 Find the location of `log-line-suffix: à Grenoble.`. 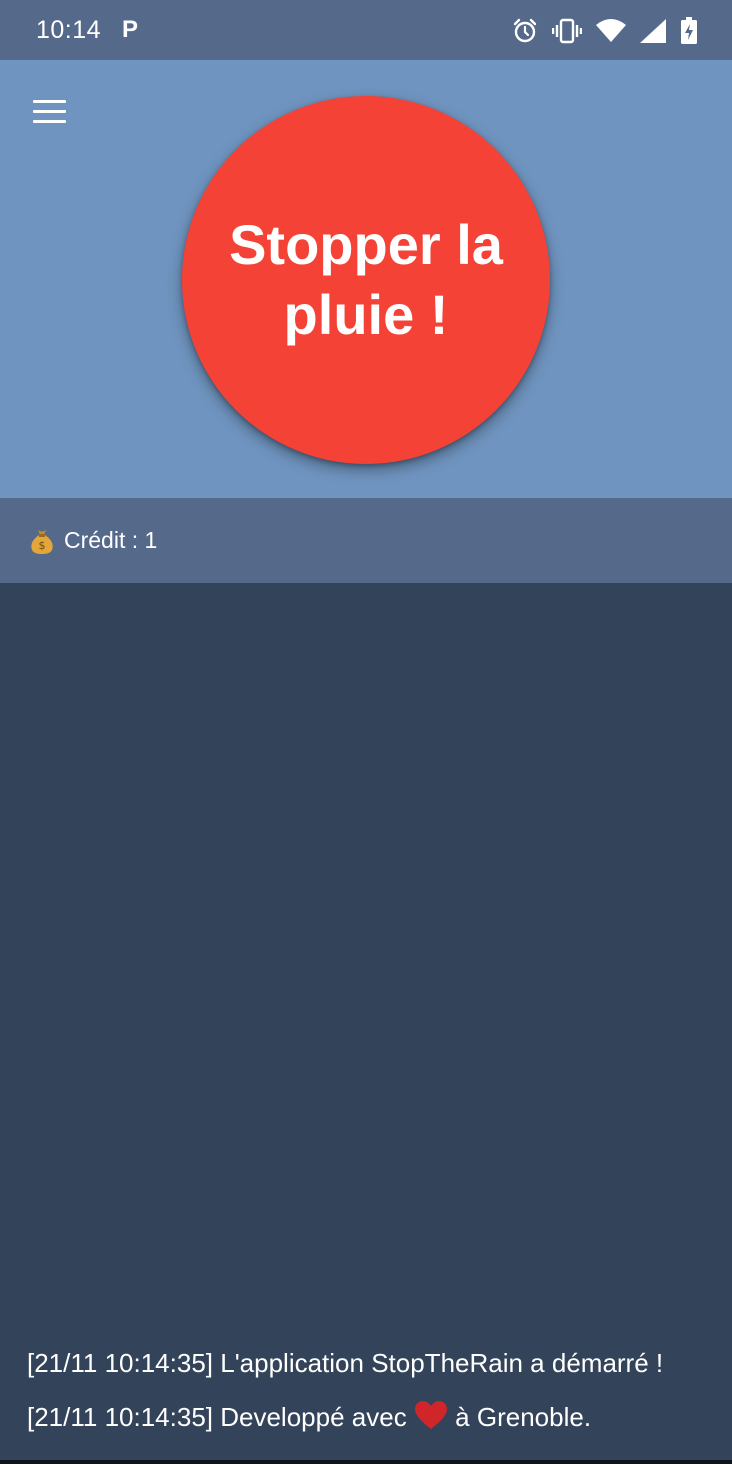

log-line-suffix: à Grenoble. is located at coordinates (523, 1417).